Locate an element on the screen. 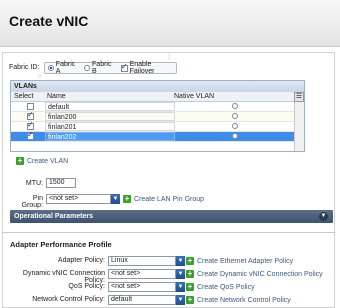 The height and width of the screenshot is (308, 340). network-control-policy-select: default is located at coordinates (142, 300).